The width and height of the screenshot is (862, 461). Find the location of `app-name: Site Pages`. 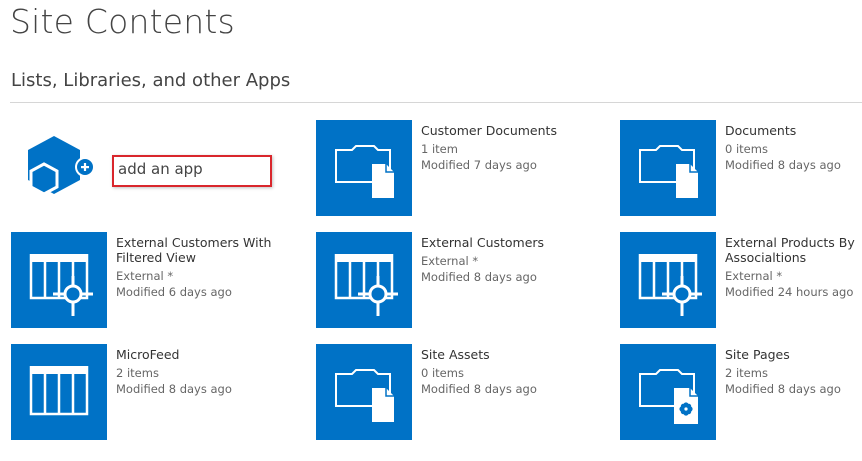

app-name: Site Pages is located at coordinates (793, 354).